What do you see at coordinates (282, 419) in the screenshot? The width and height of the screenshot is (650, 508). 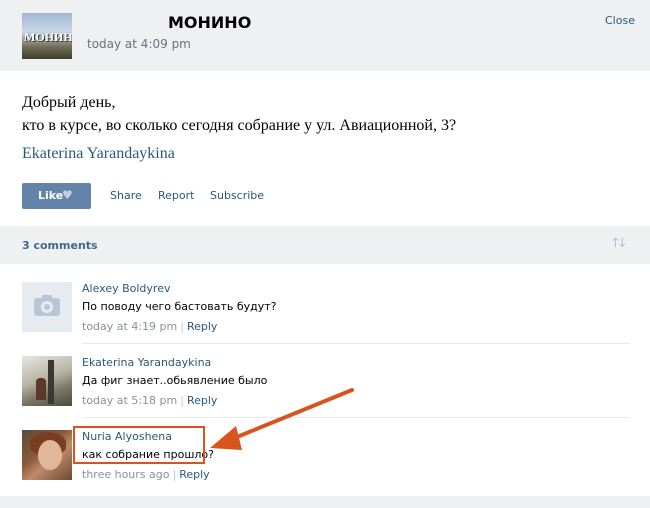 I see `annotation-arrow-icon` at bounding box center [282, 419].